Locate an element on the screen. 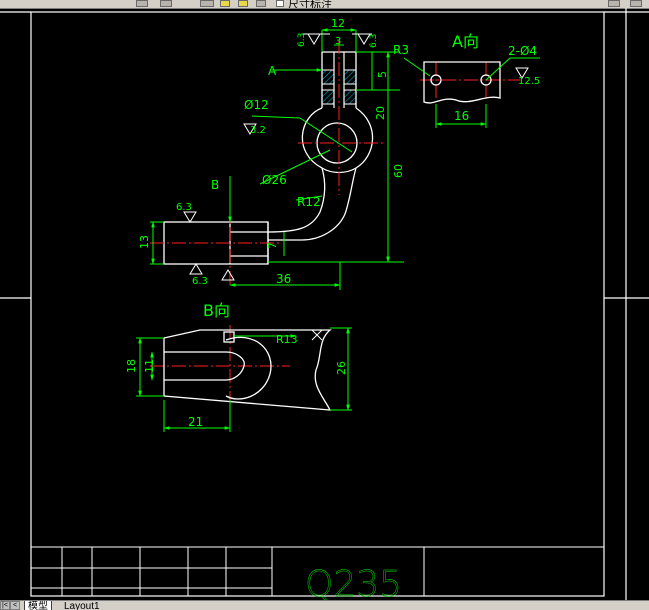  dim-16: 16 is located at coordinates (461, 116).